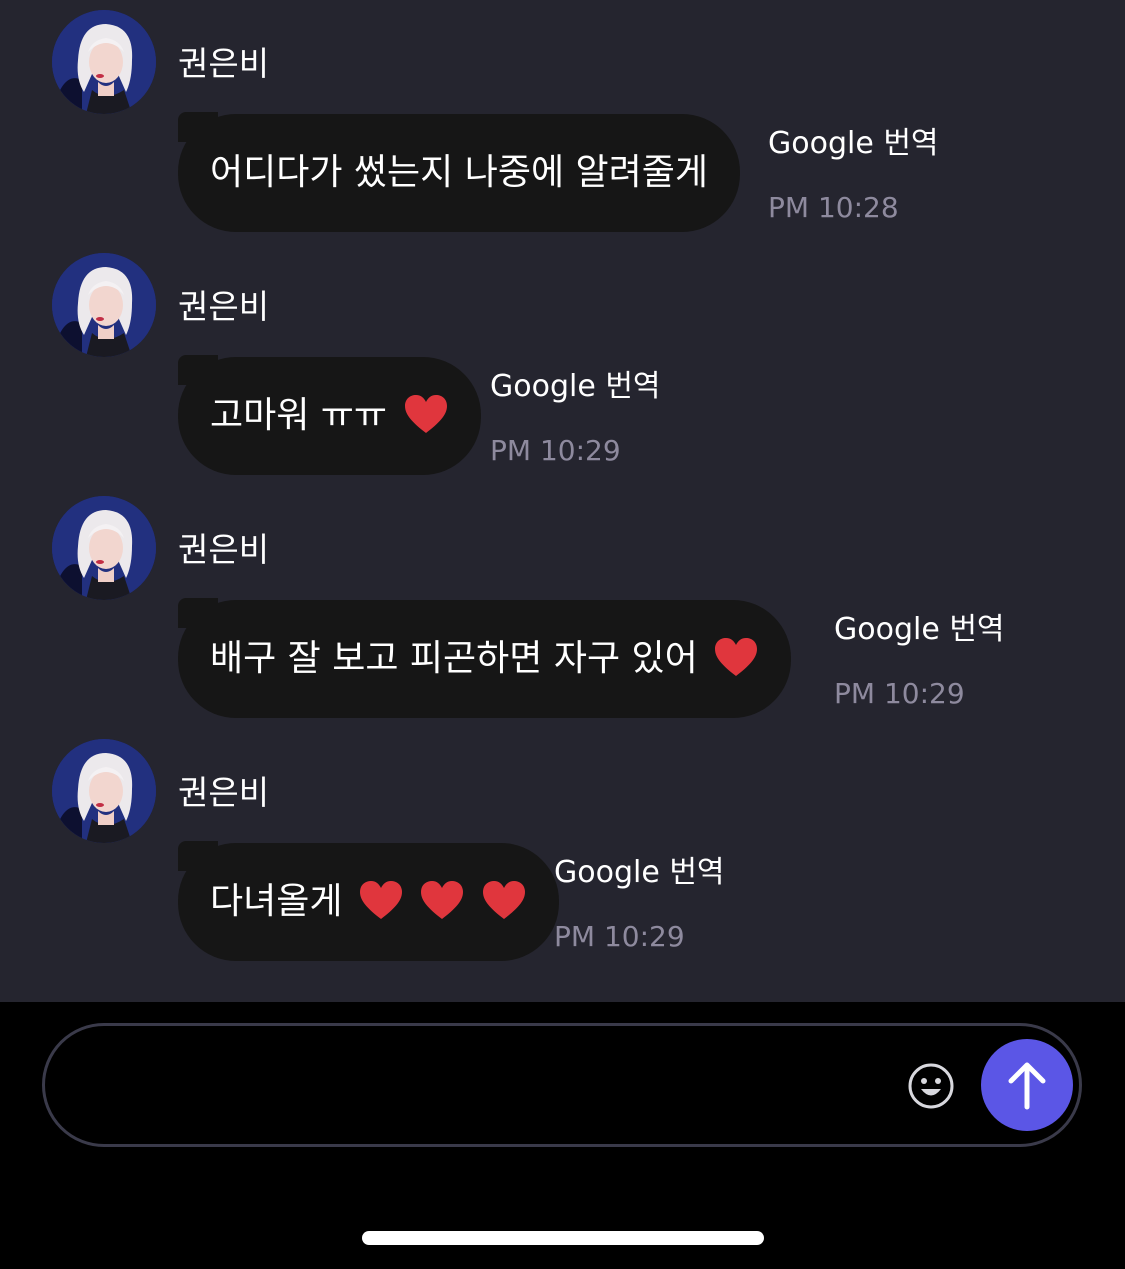  I want to click on arrow-up-icon, so click(1027, 1086).